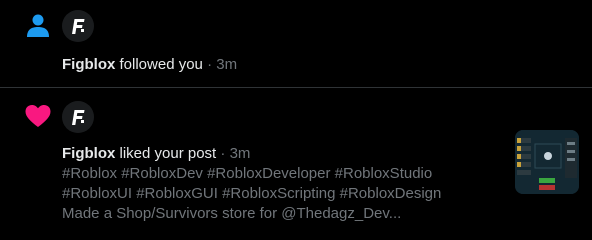 The width and height of the screenshot is (592, 240). I want to click on notification-action: liked your post, so click(168, 153).